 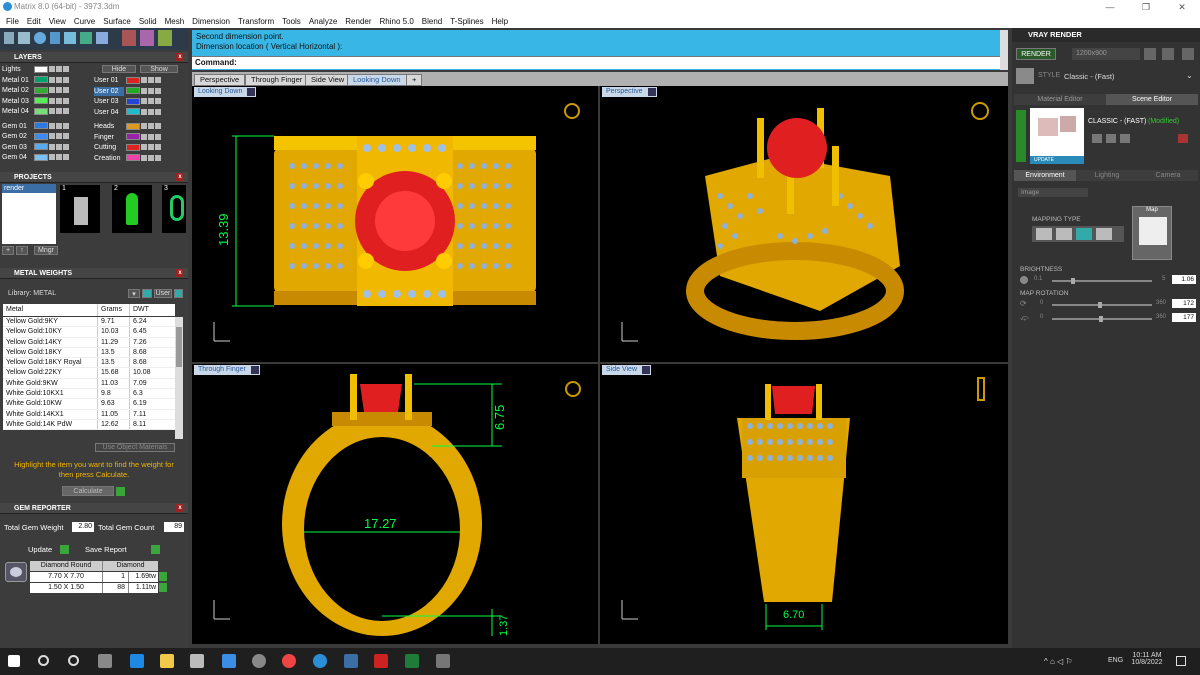 What do you see at coordinates (351, 661) in the screenshot?
I see `photos-icon` at bounding box center [351, 661].